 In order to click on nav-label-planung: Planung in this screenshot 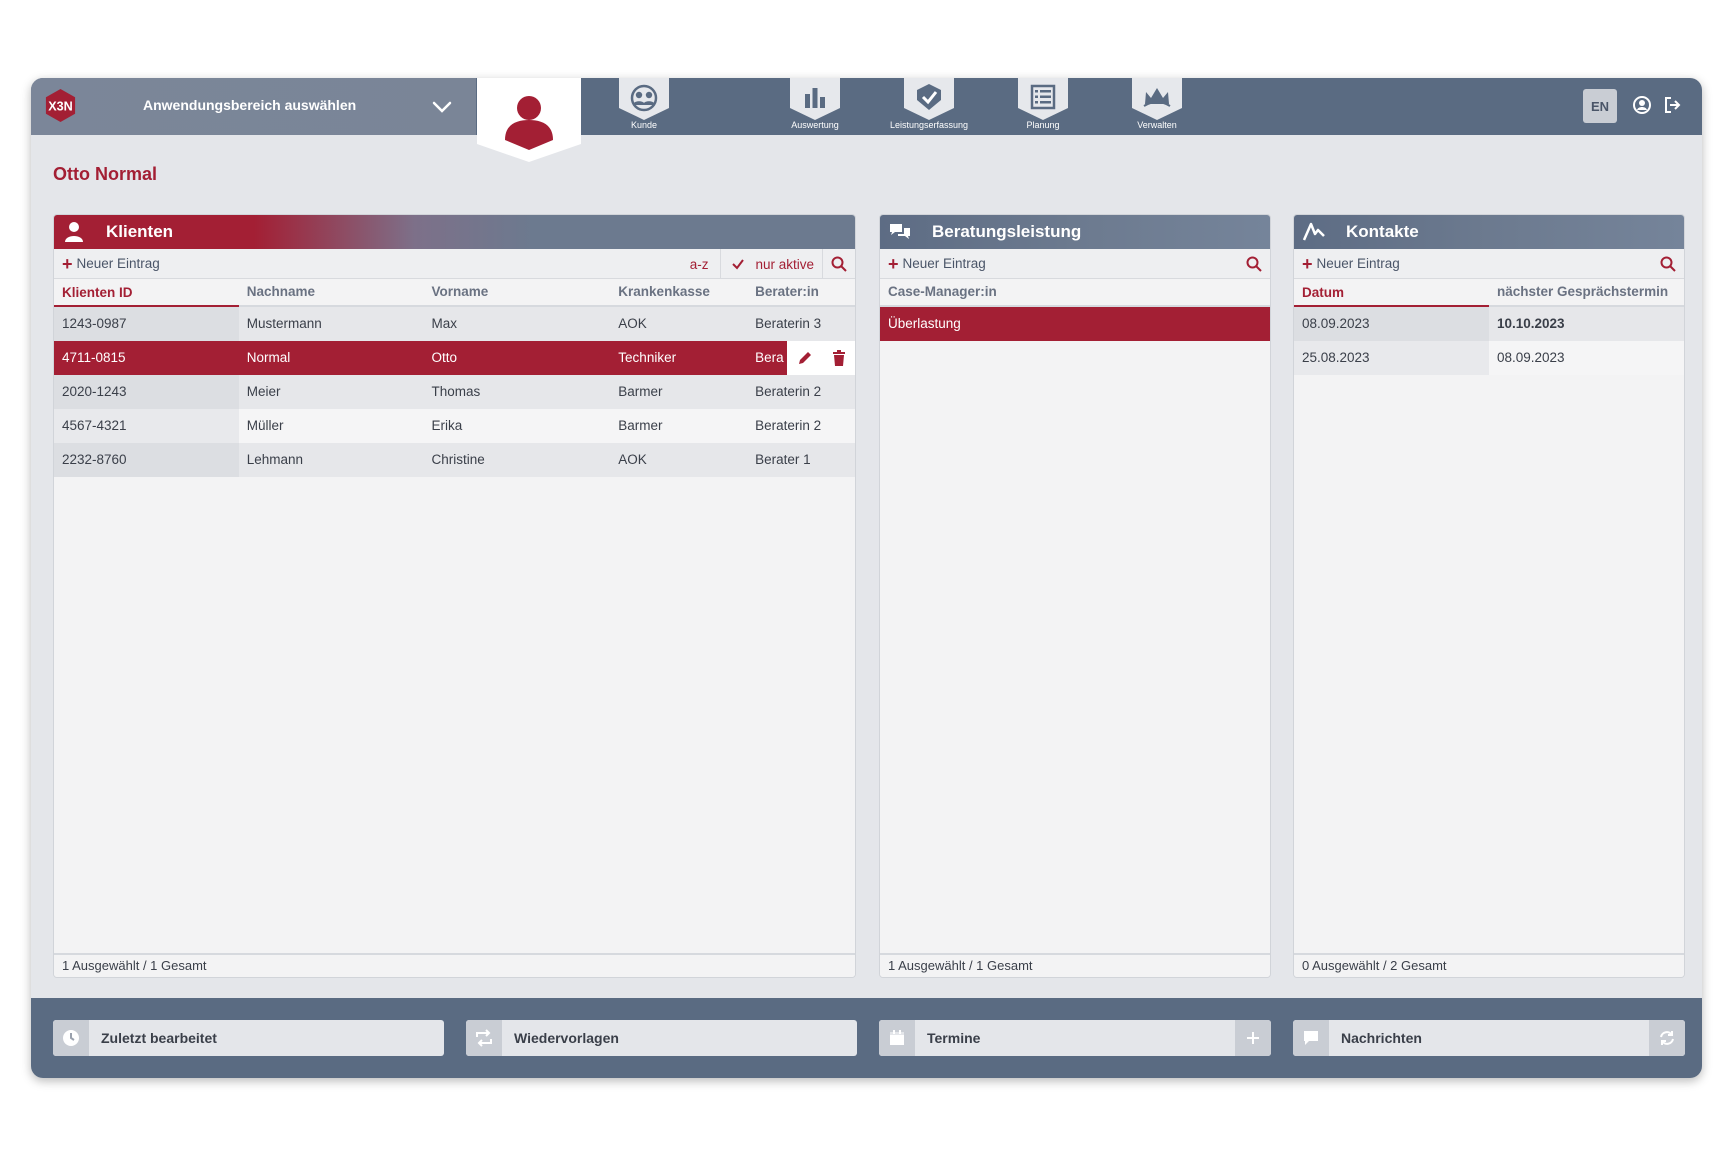, I will do `click(1043, 125)`.